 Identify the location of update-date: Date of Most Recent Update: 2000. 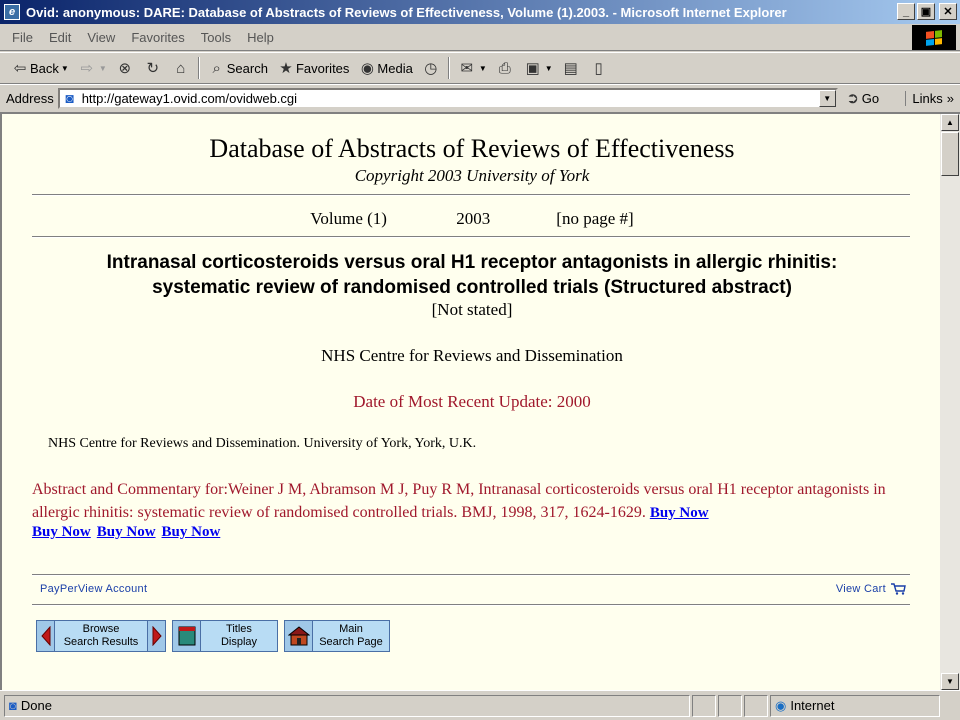
(472, 401).